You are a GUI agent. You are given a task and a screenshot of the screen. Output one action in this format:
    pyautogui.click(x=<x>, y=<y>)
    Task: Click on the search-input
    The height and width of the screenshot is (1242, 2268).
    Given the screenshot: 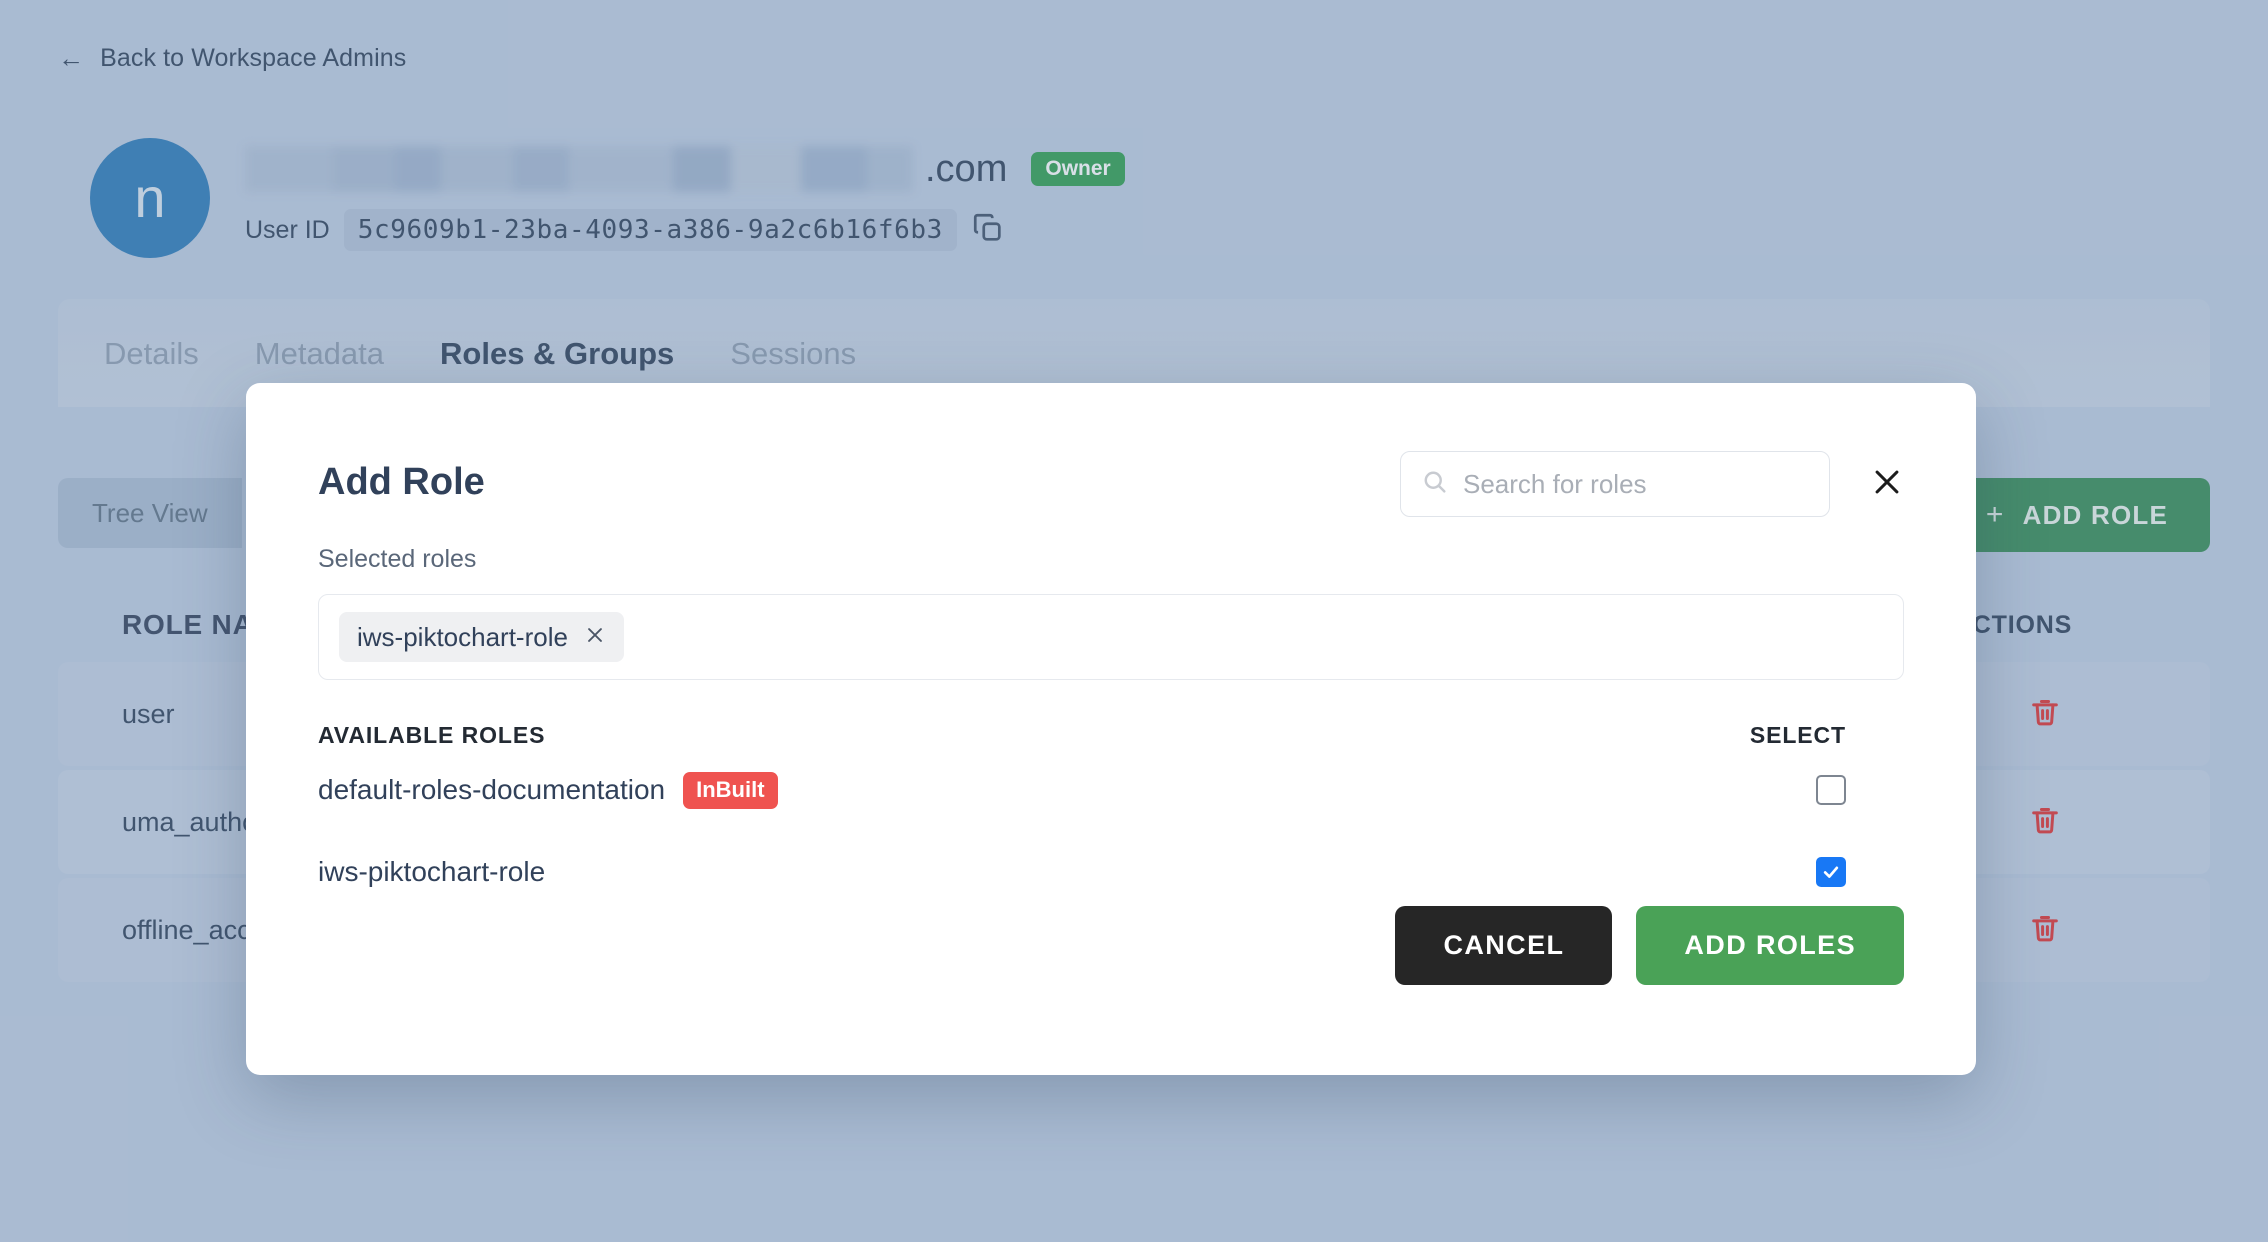 What is the action you would take?
    pyautogui.click(x=1636, y=484)
    